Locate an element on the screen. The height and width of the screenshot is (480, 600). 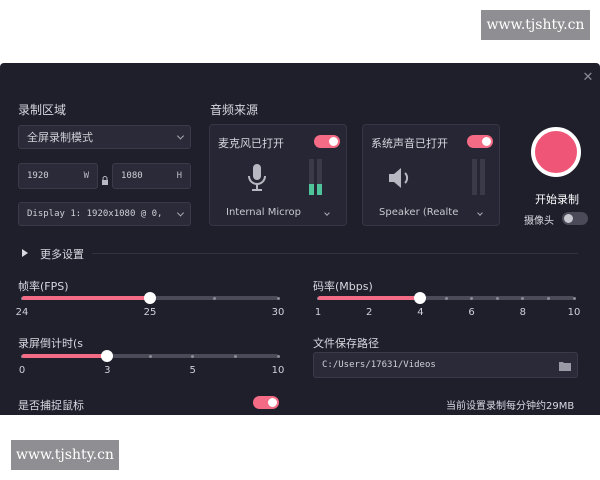
mic-level-meter-right is located at coordinates (319, 177).